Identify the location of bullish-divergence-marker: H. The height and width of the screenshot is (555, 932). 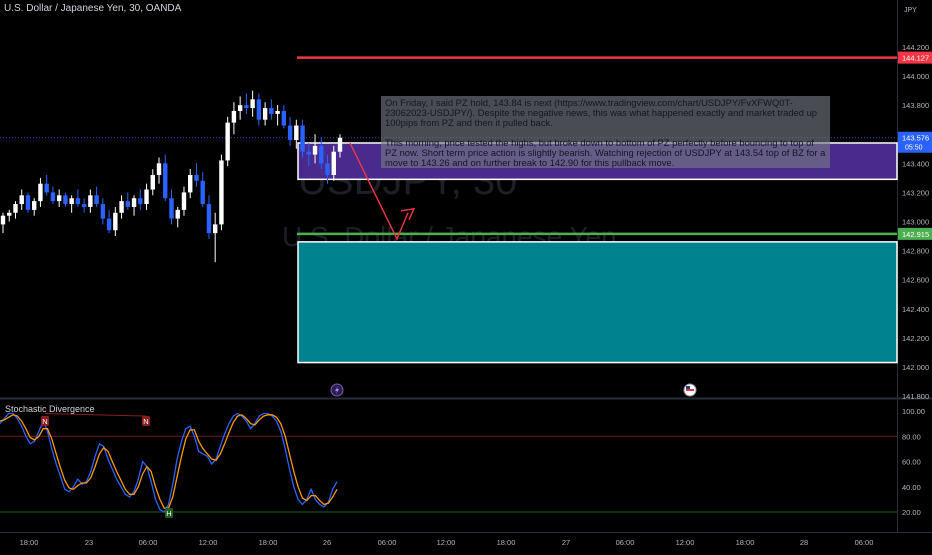
(169, 513).